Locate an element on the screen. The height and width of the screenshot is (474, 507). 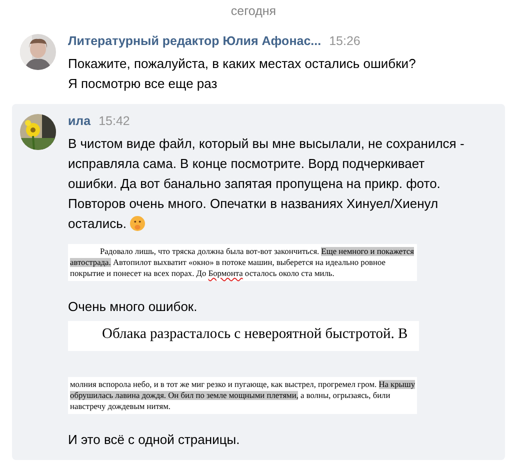
sender-name: ила is located at coordinates (79, 121).